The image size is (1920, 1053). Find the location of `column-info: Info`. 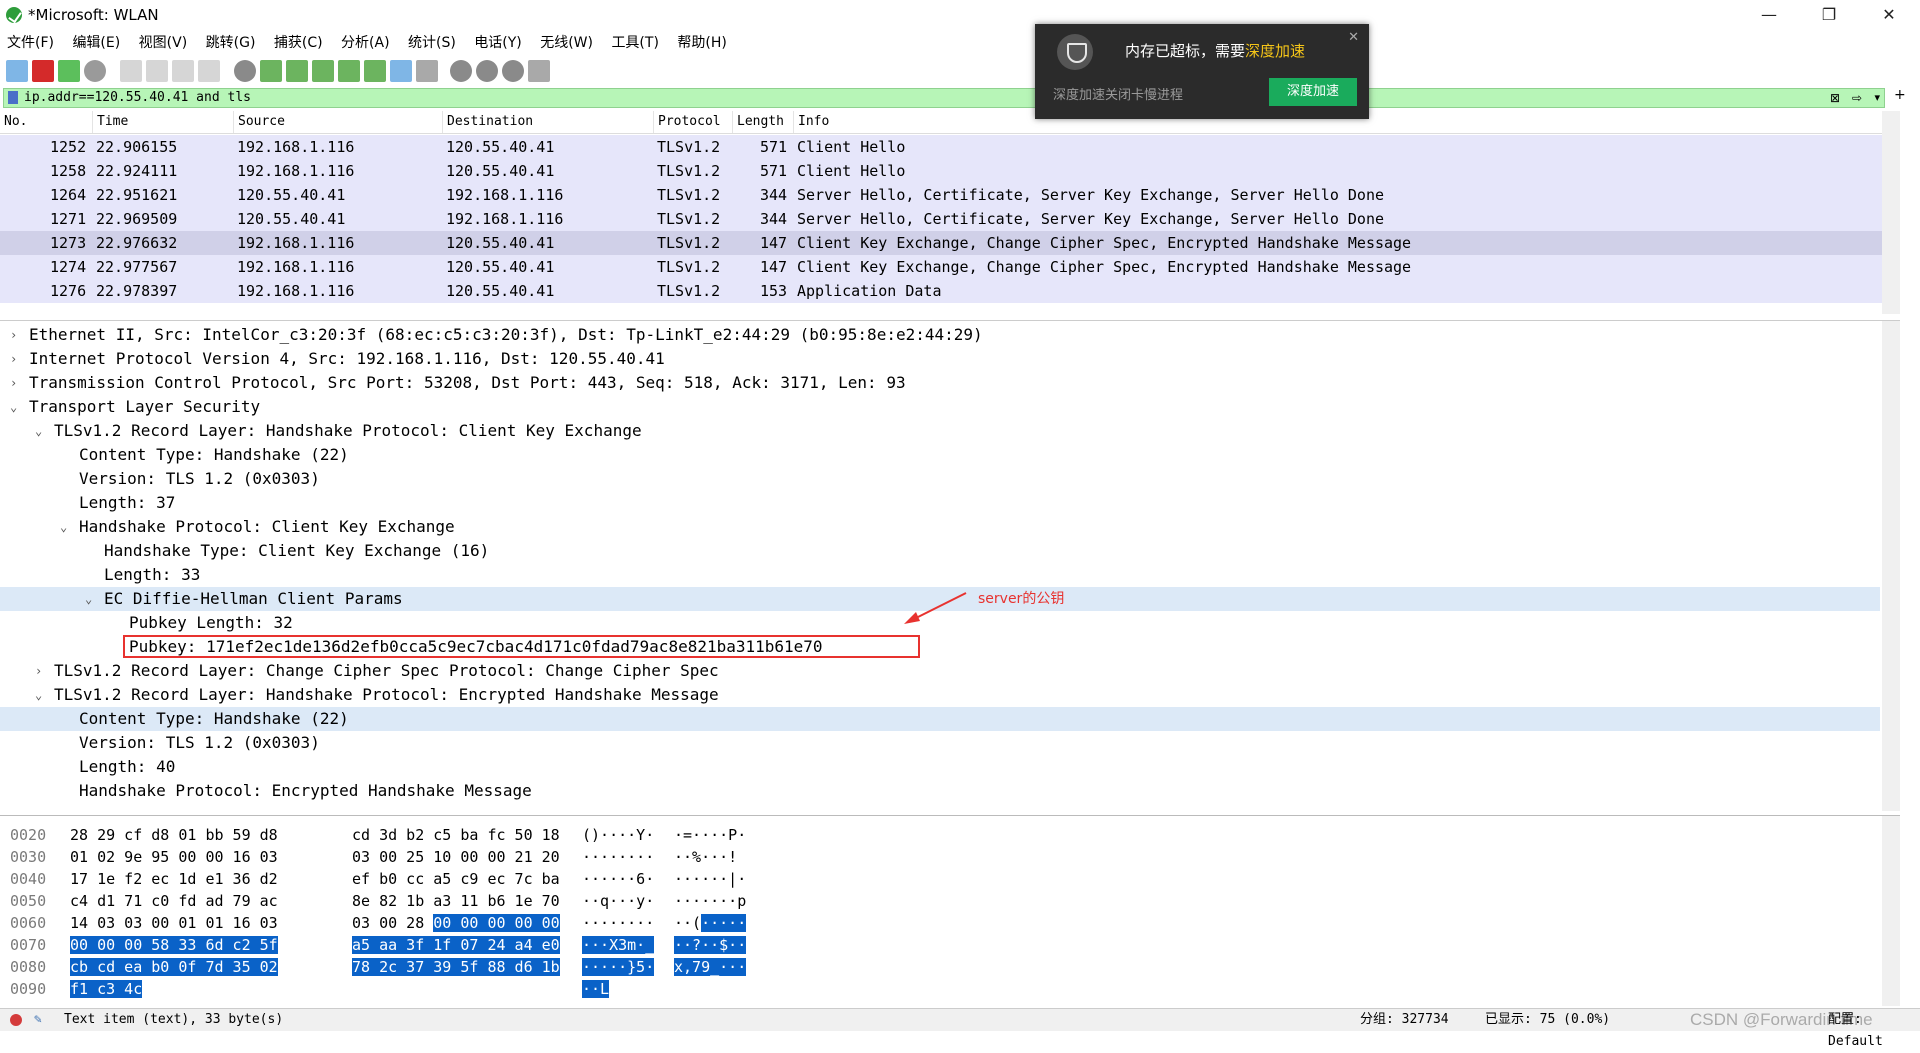

column-info: Info is located at coordinates (811, 122).